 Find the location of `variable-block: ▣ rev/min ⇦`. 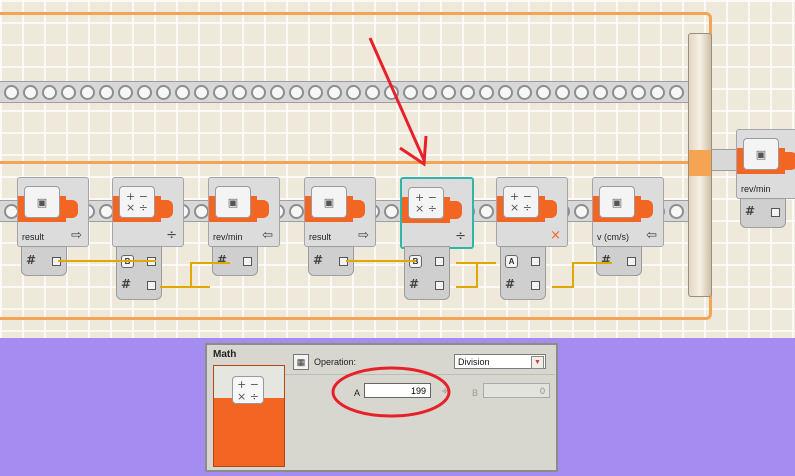

variable-block: ▣ rev/min ⇦ is located at coordinates (244, 212).